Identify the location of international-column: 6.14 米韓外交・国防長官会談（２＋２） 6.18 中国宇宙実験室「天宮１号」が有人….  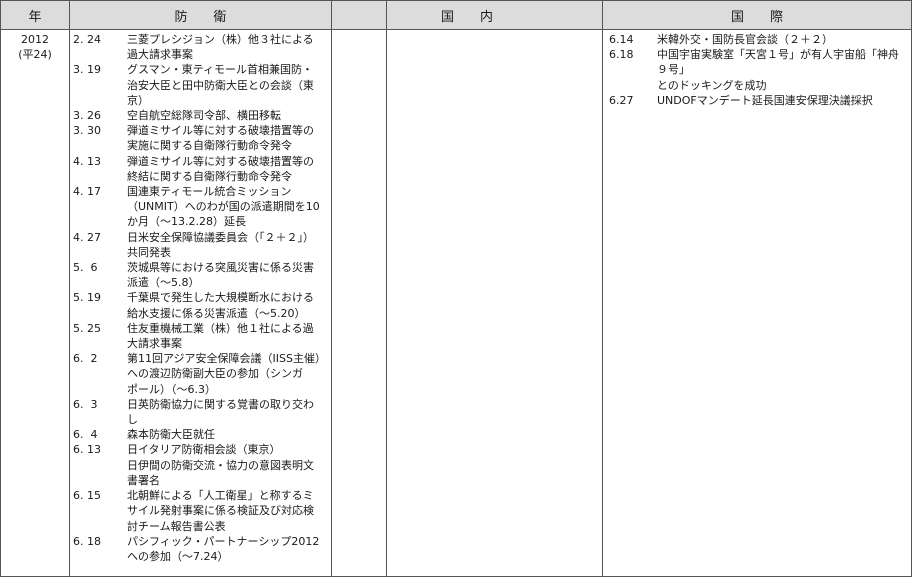
(758, 70).